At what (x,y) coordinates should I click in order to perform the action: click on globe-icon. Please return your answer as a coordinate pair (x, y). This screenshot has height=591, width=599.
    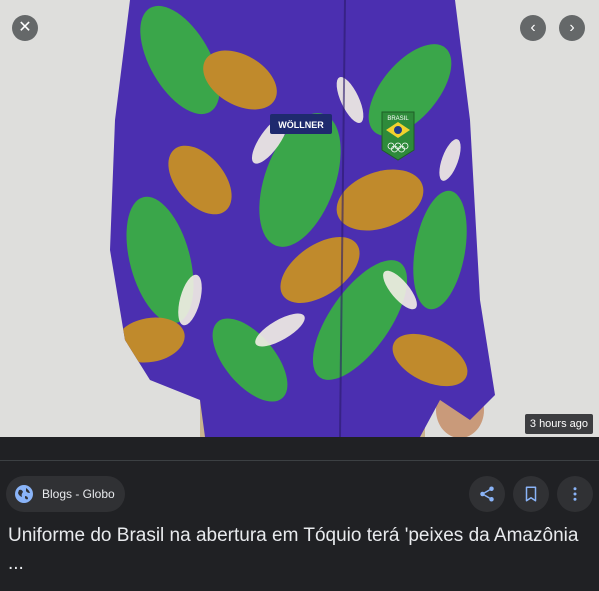
    Looking at the image, I should click on (24, 494).